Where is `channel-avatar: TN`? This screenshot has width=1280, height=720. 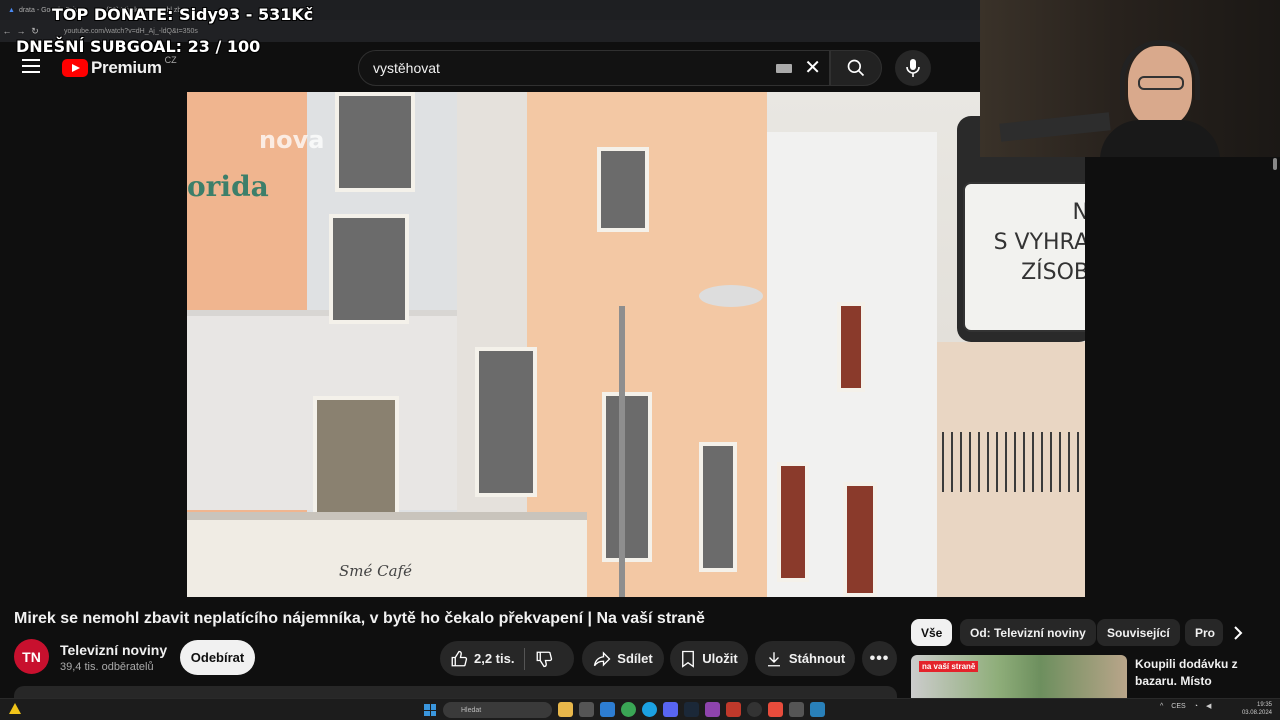 channel-avatar: TN is located at coordinates (31, 656).